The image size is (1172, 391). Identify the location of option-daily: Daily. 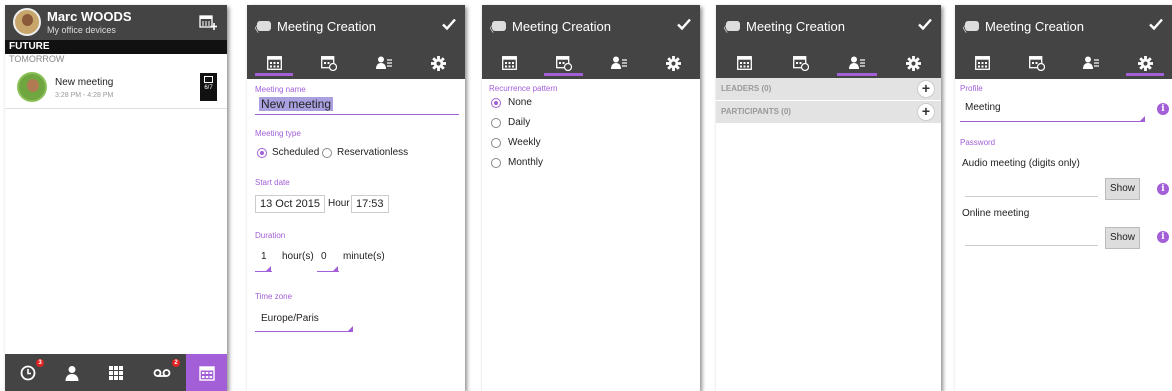
(519, 122).